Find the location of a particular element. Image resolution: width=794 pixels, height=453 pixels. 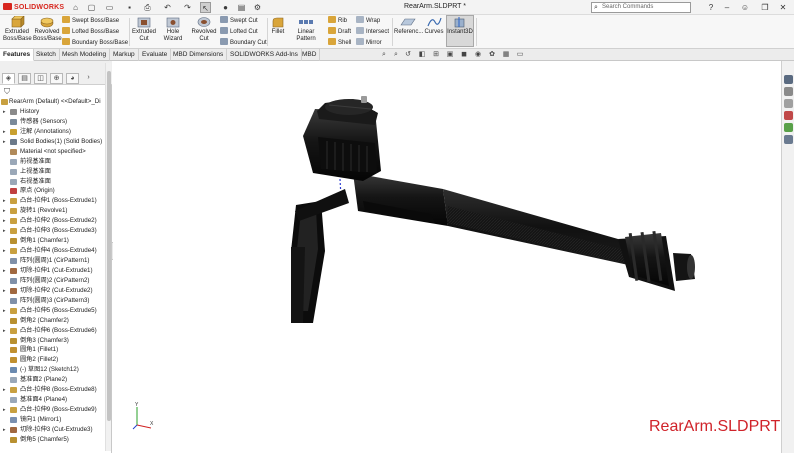

tree-node: ▸ History is located at coordinates (52, 112).